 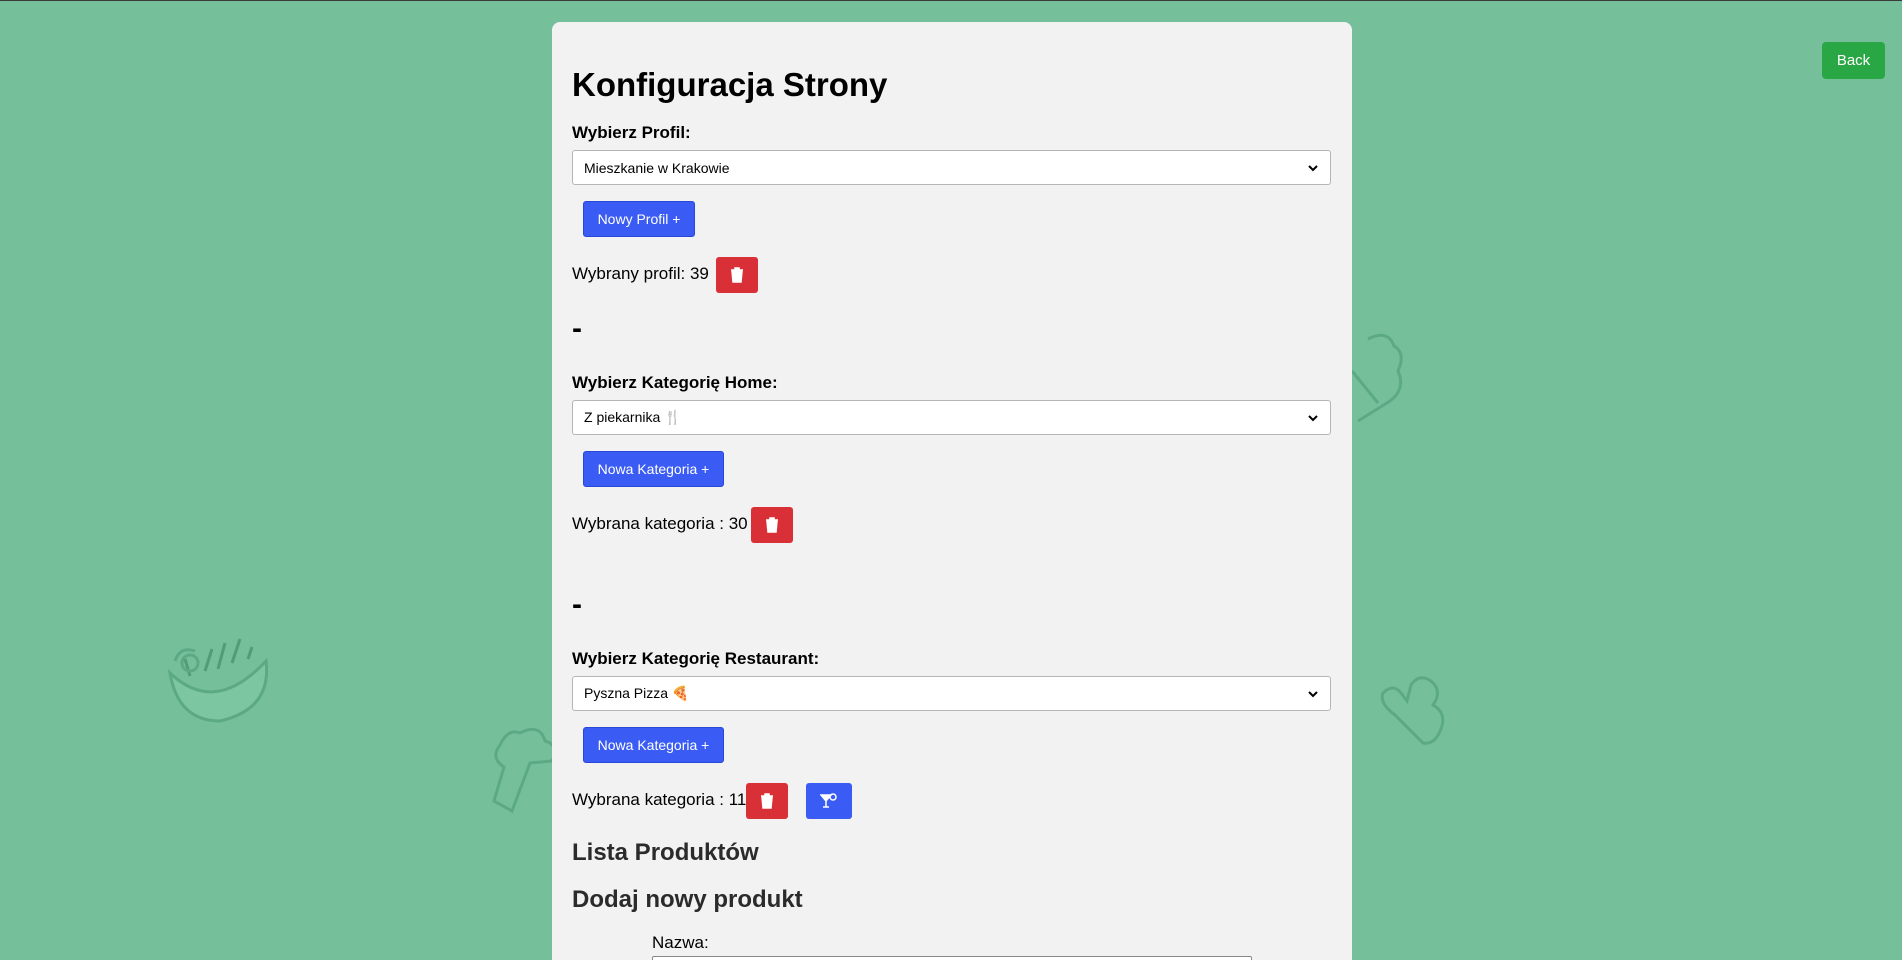 I want to click on page-title: Konfiguracja Strony, so click(x=730, y=84).